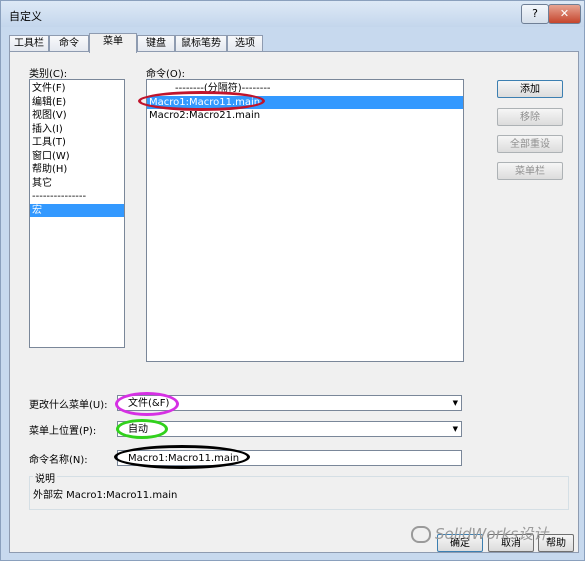 The width and height of the screenshot is (585, 561). What do you see at coordinates (289, 429) in the screenshot?
I see `menu-position-dropdown: 自动 ▼` at bounding box center [289, 429].